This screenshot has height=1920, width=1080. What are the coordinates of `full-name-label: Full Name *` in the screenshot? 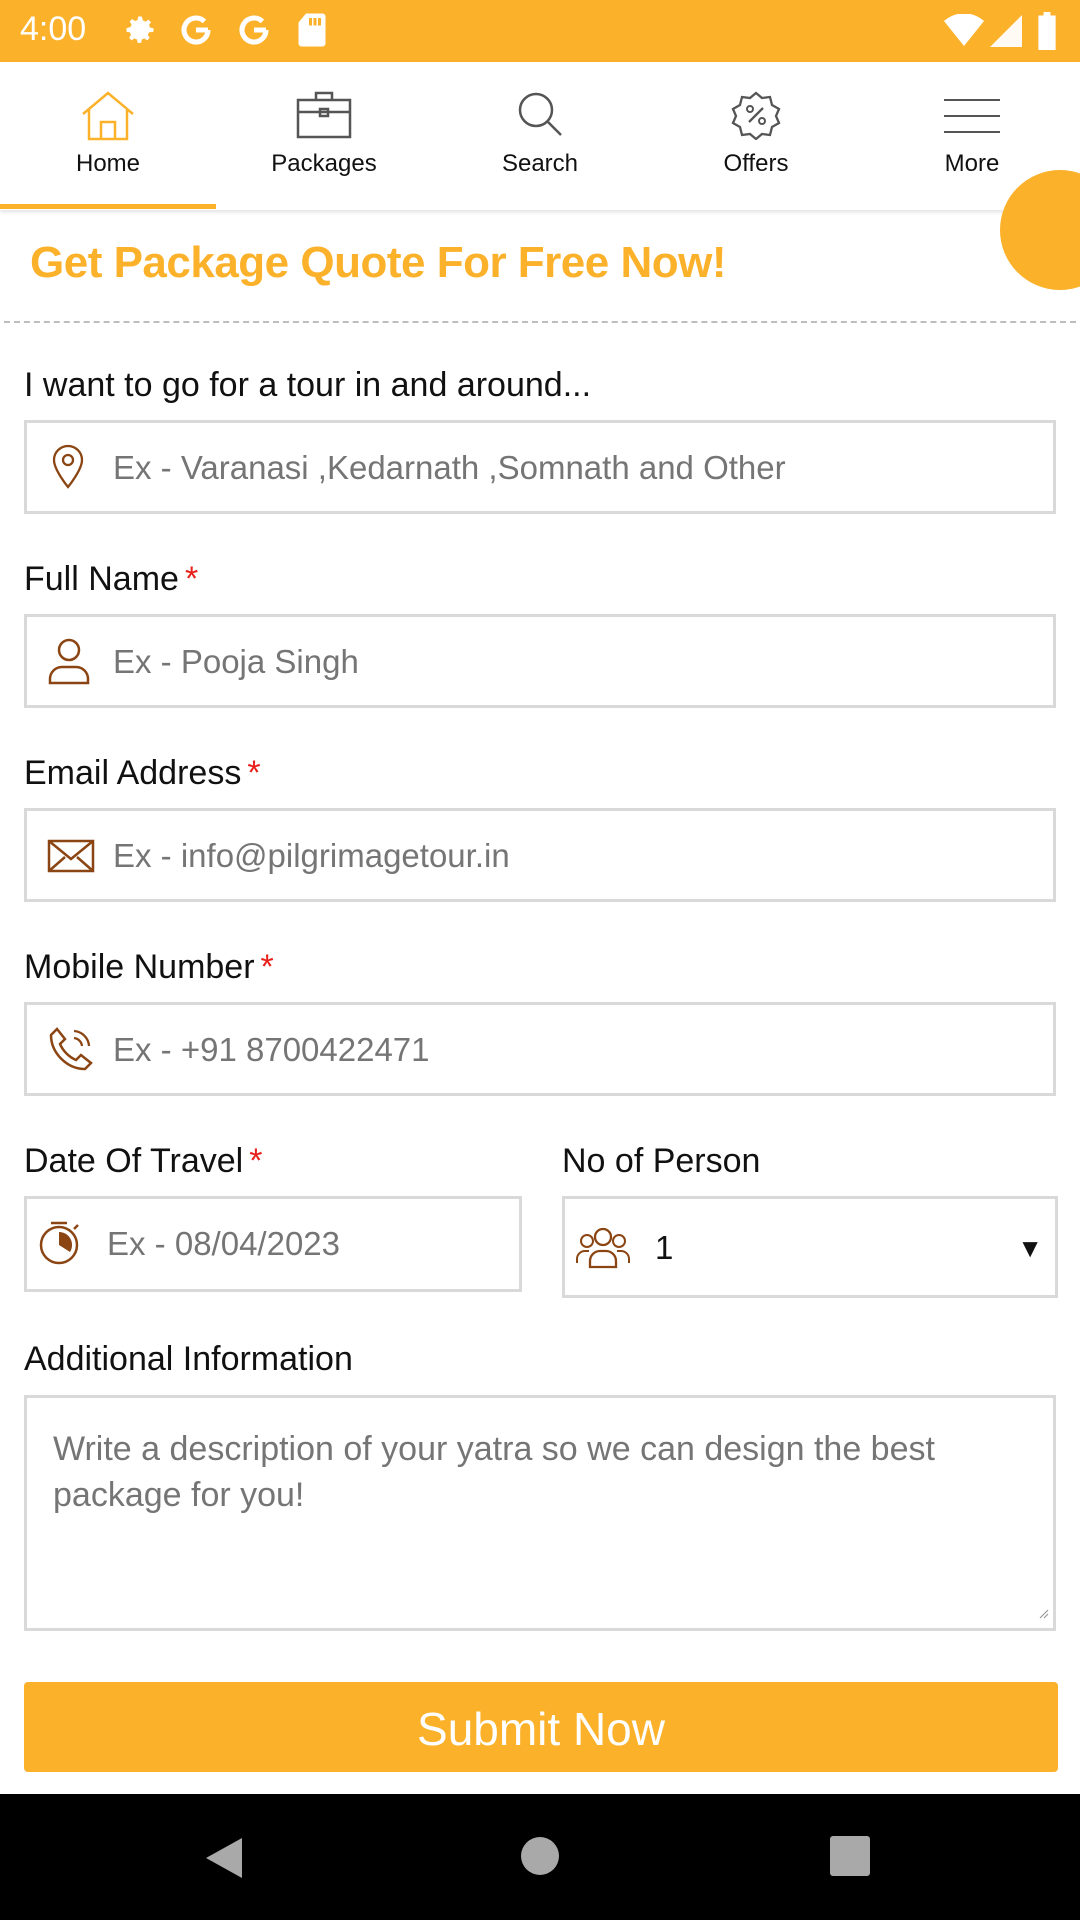 It's located at (111, 579).